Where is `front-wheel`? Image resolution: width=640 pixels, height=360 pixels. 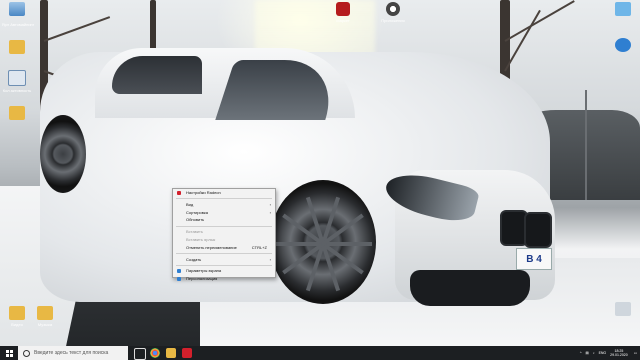 front-wheel is located at coordinates (323, 242).